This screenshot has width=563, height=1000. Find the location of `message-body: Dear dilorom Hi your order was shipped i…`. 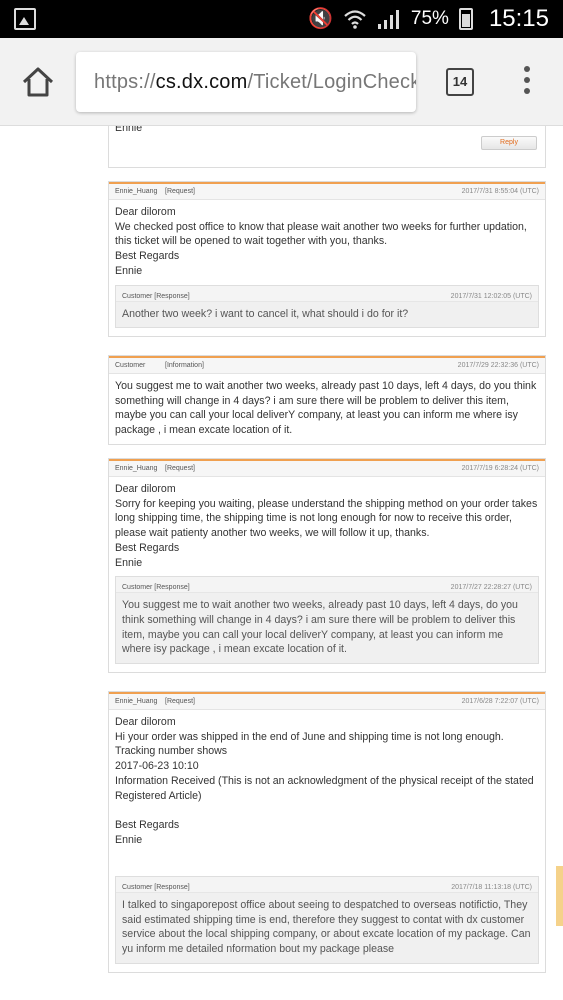

message-body: Dear dilorom Hi your order was shipped i… is located at coordinates (324, 781).